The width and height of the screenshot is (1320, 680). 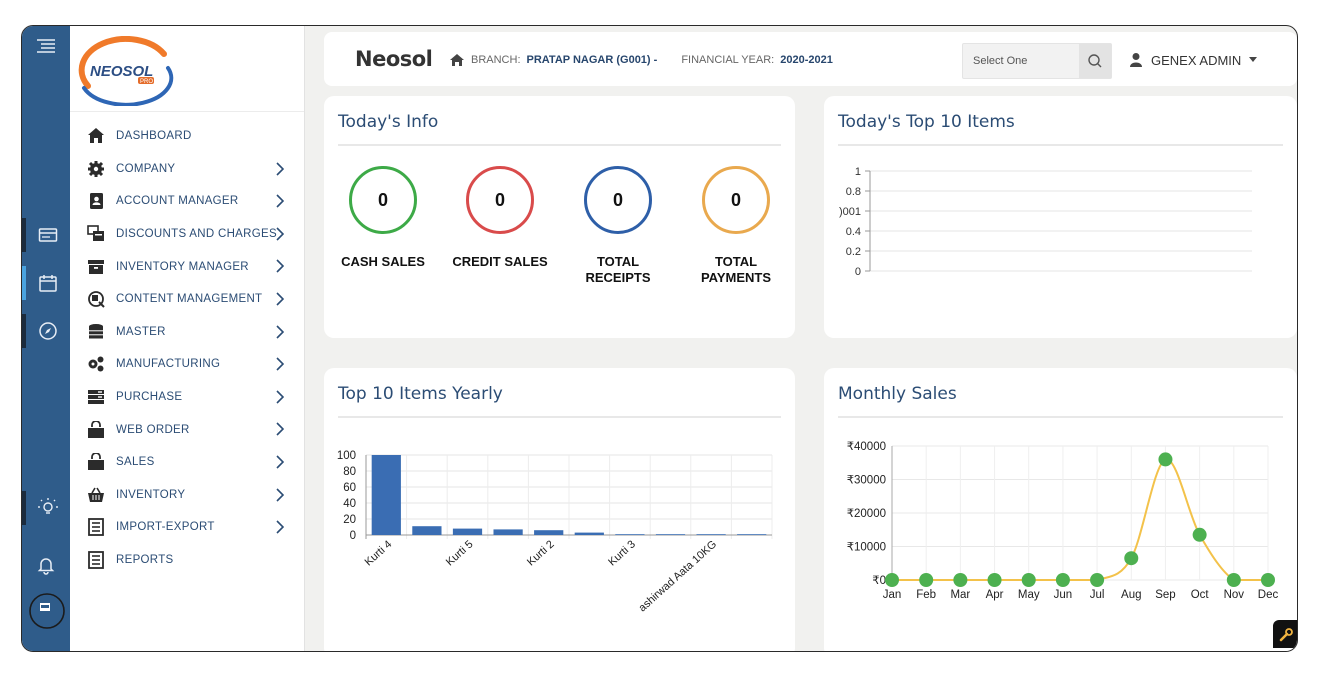 I want to click on y-tick-label: )001, so click(x=850, y=212).